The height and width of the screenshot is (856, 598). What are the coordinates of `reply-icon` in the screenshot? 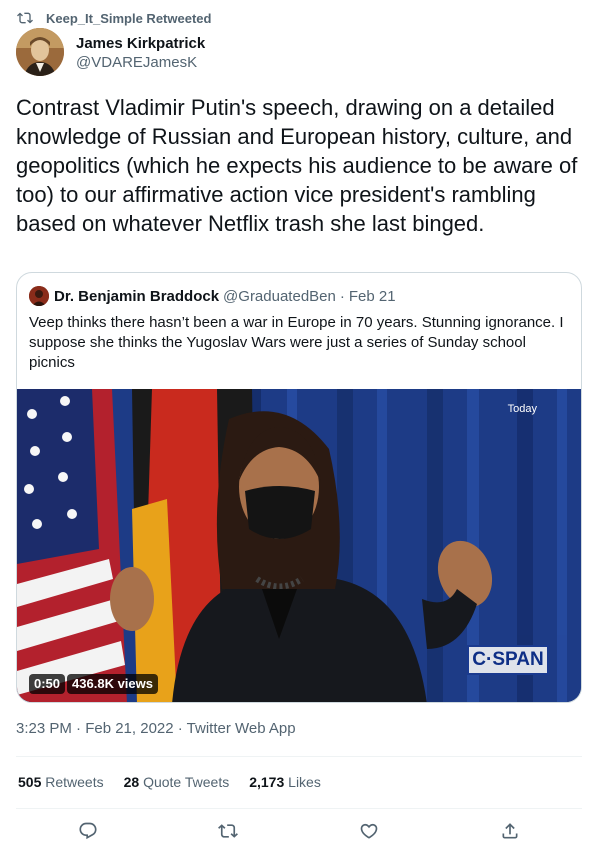 It's located at (88, 831).